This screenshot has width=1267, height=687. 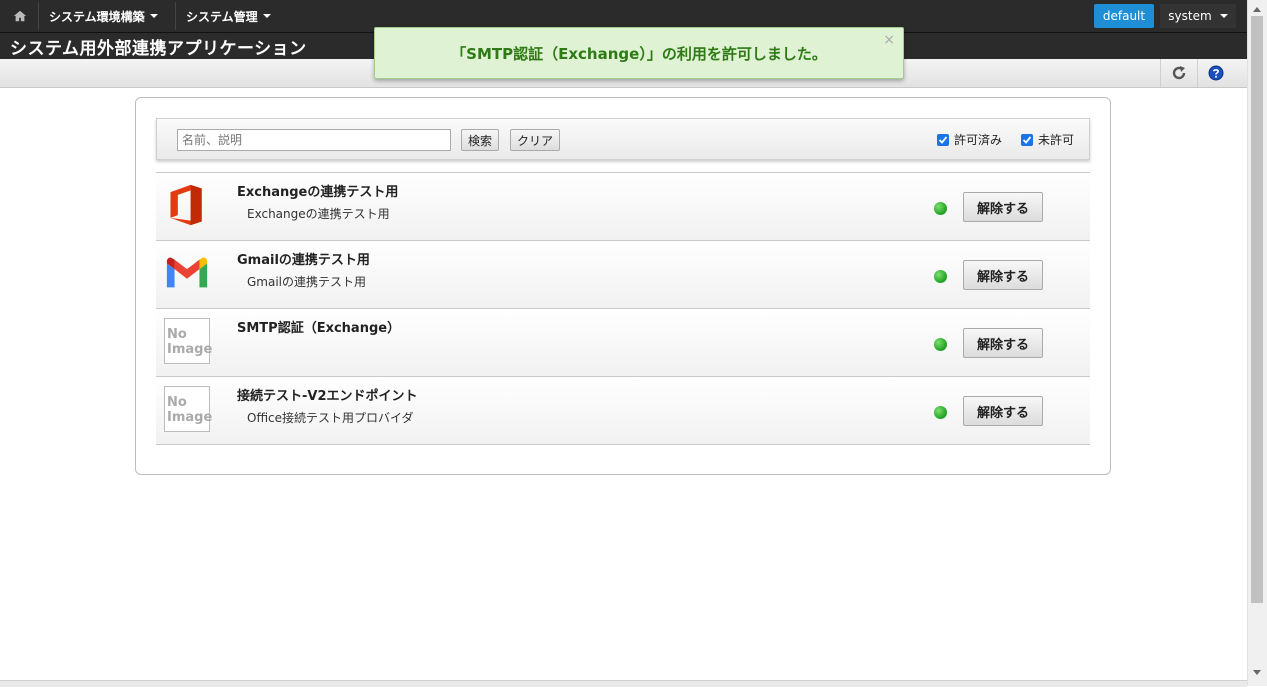 I want to click on menu-system-management: システム管理, so click(x=228, y=16).